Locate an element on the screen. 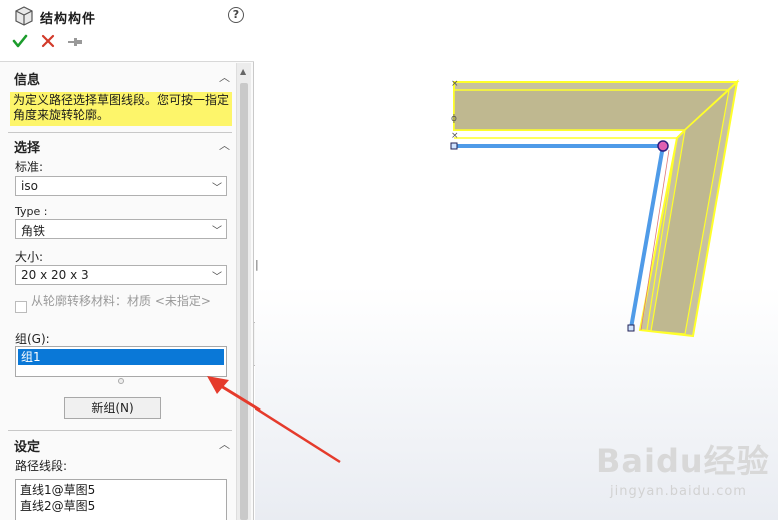  watermark-url: jingyan.baidu.com is located at coordinates (678, 491).